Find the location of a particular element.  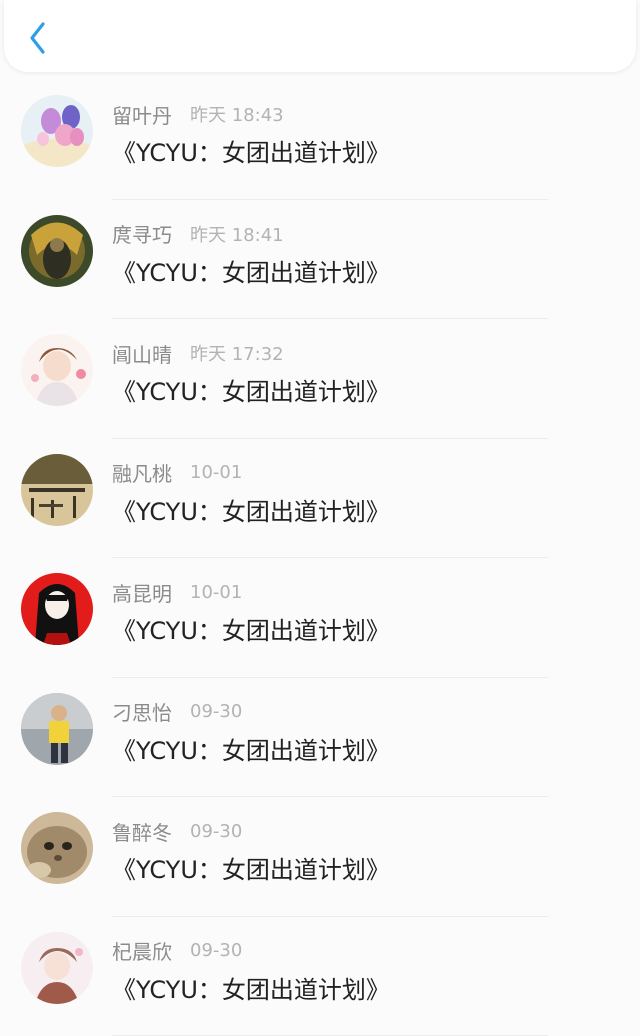

top-bar is located at coordinates (320, 36).